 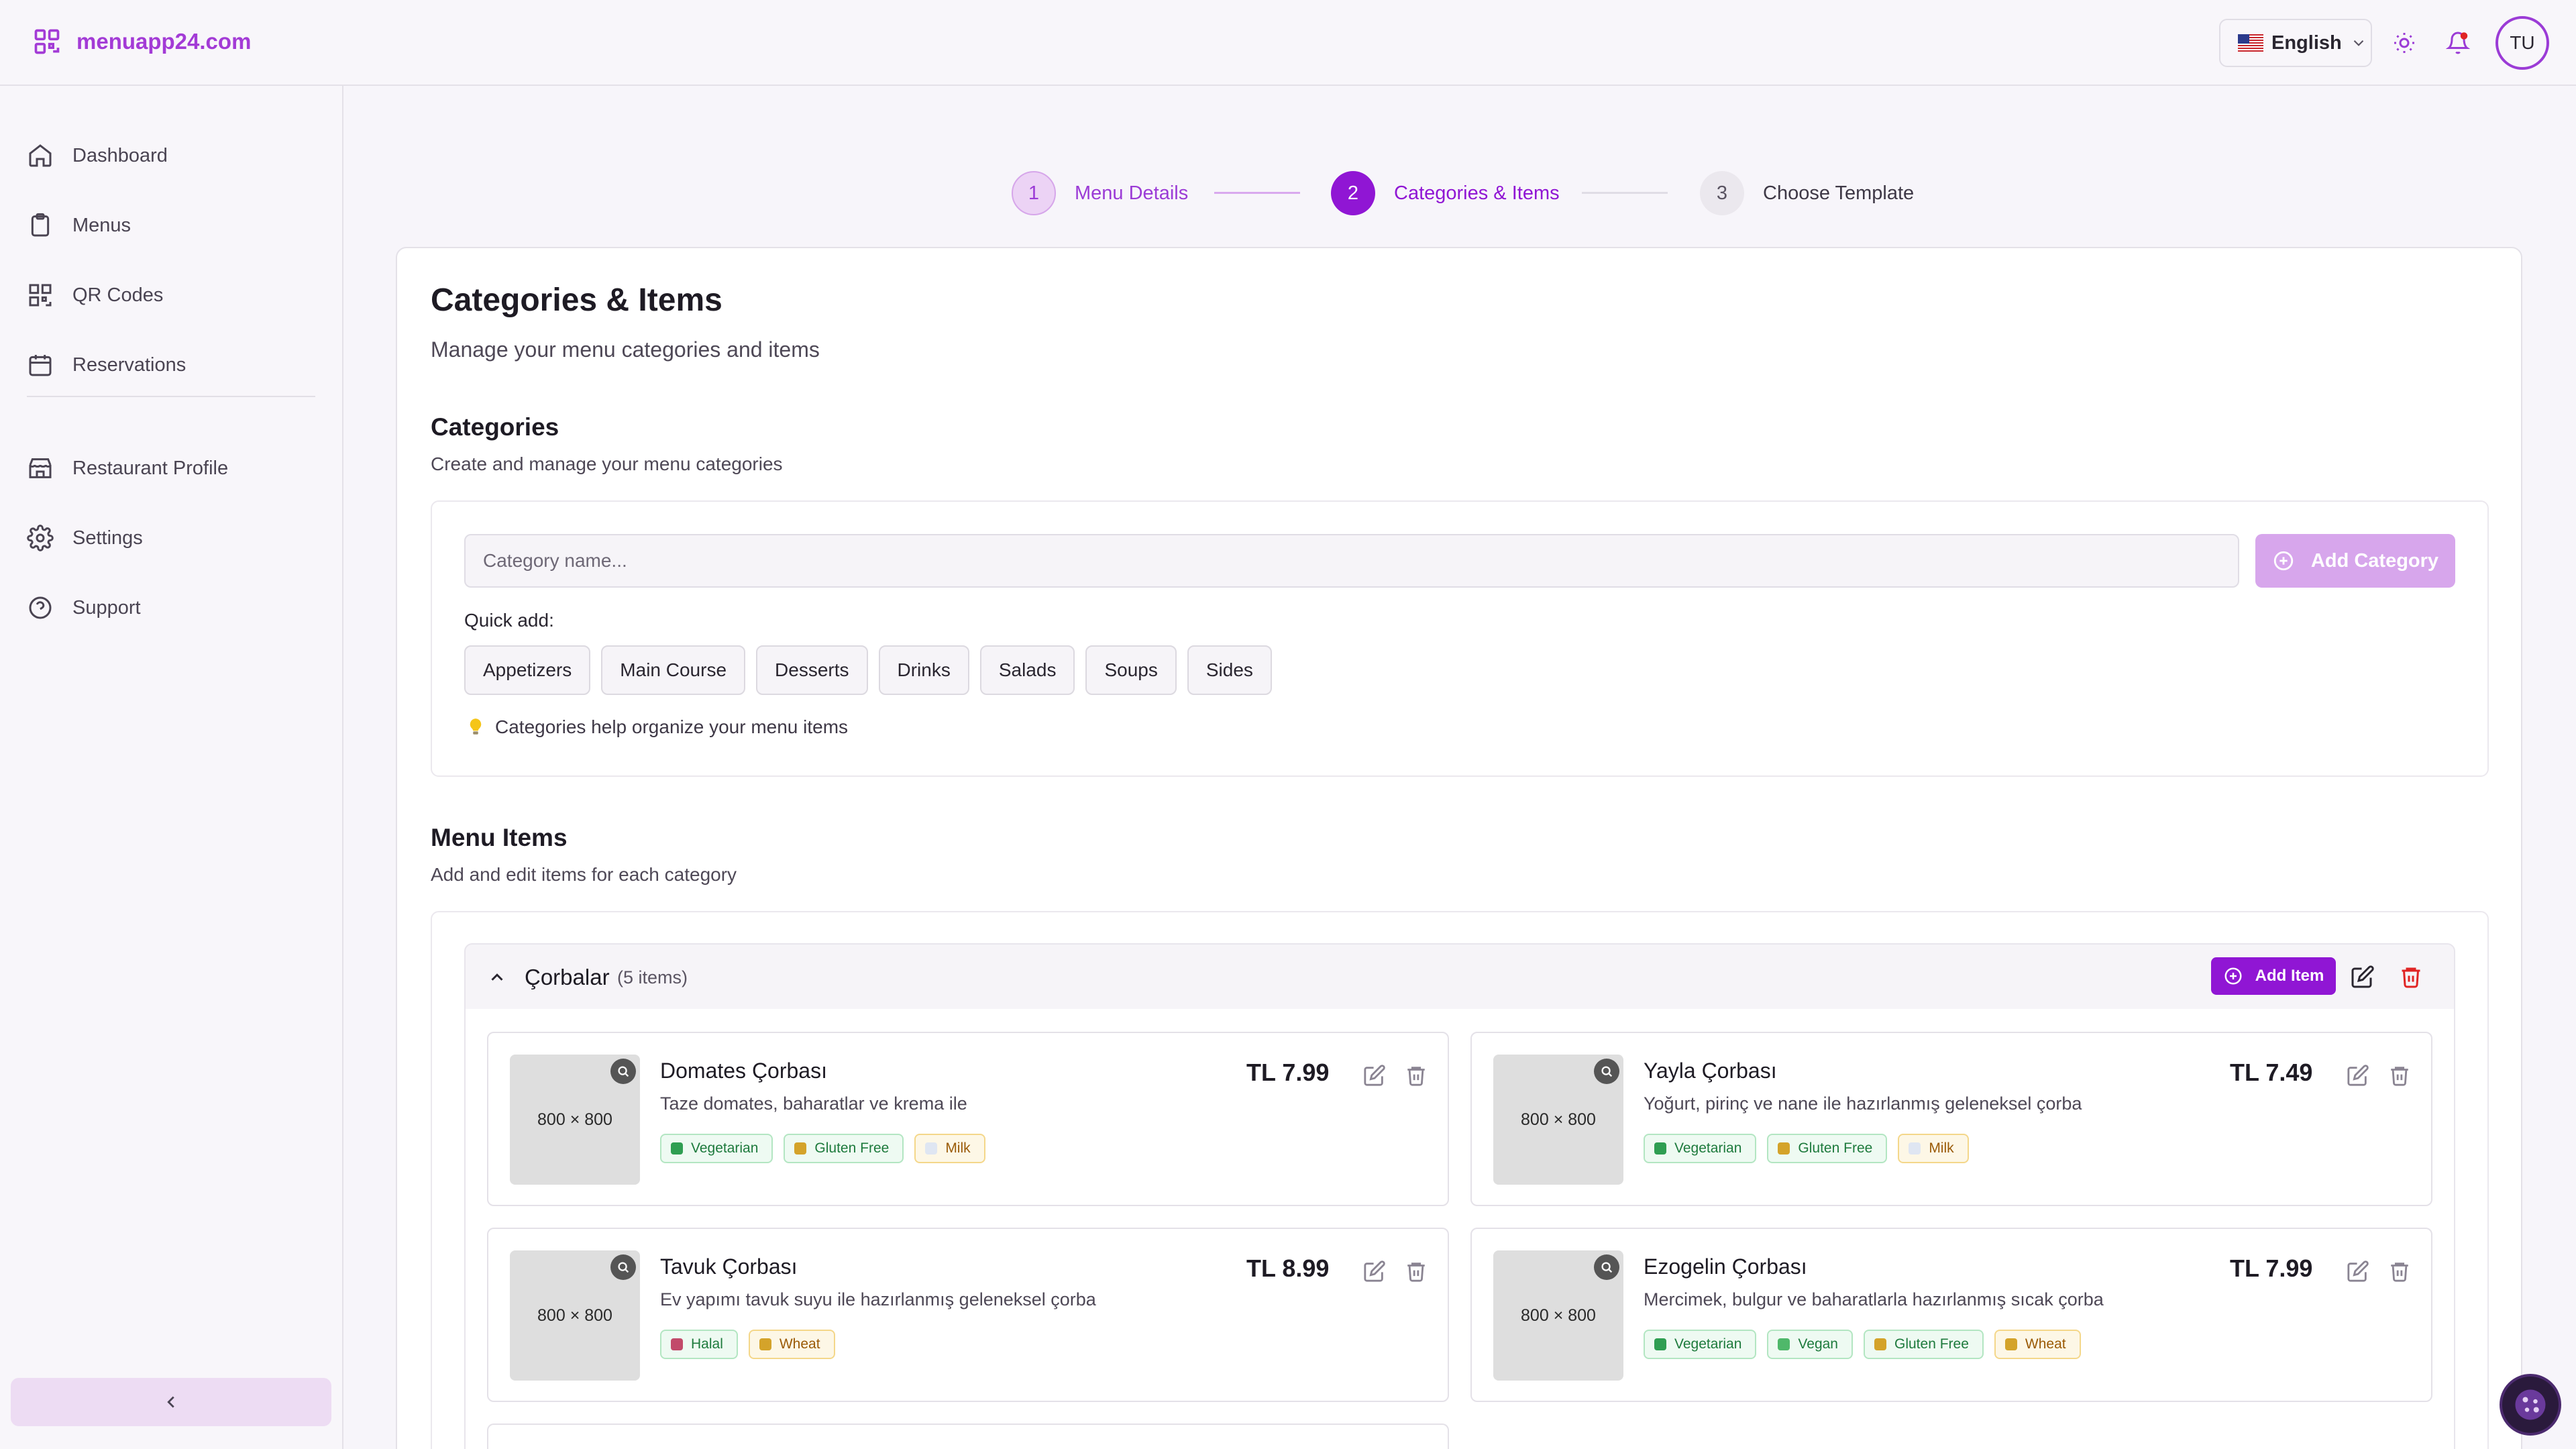 What do you see at coordinates (652, 977) in the screenshot?
I see `category-item-count: (5 items)` at bounding box center [652, 977].